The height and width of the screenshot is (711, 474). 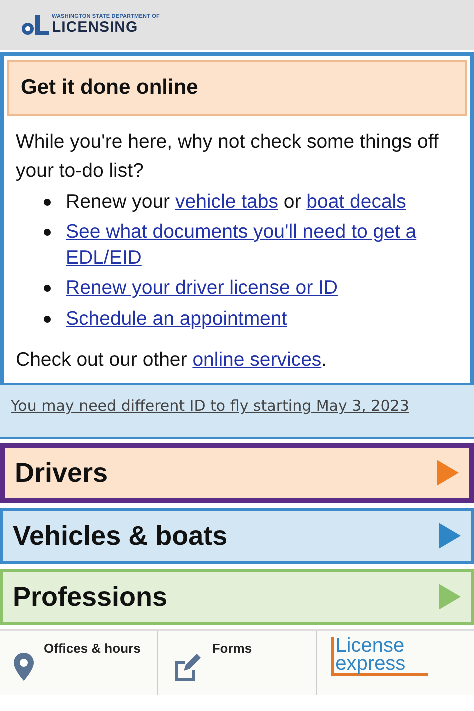 I want to click on section-button: Professions, so click(x=237, y=597).